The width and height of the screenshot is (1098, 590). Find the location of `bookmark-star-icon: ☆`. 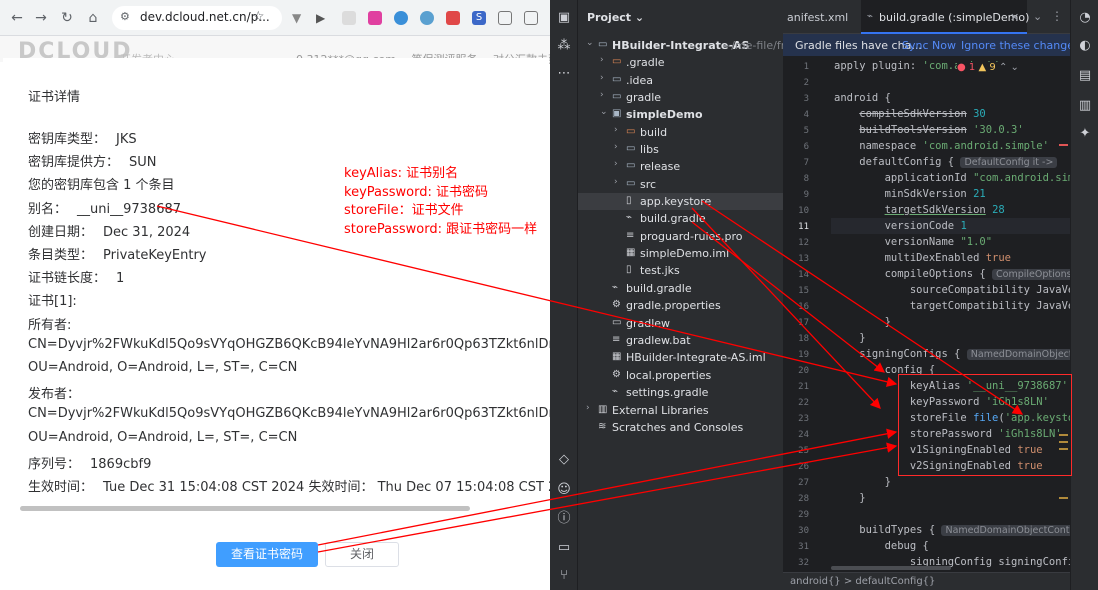

bookmark-star-icon: ☆ is located at coordinates (258, 17).